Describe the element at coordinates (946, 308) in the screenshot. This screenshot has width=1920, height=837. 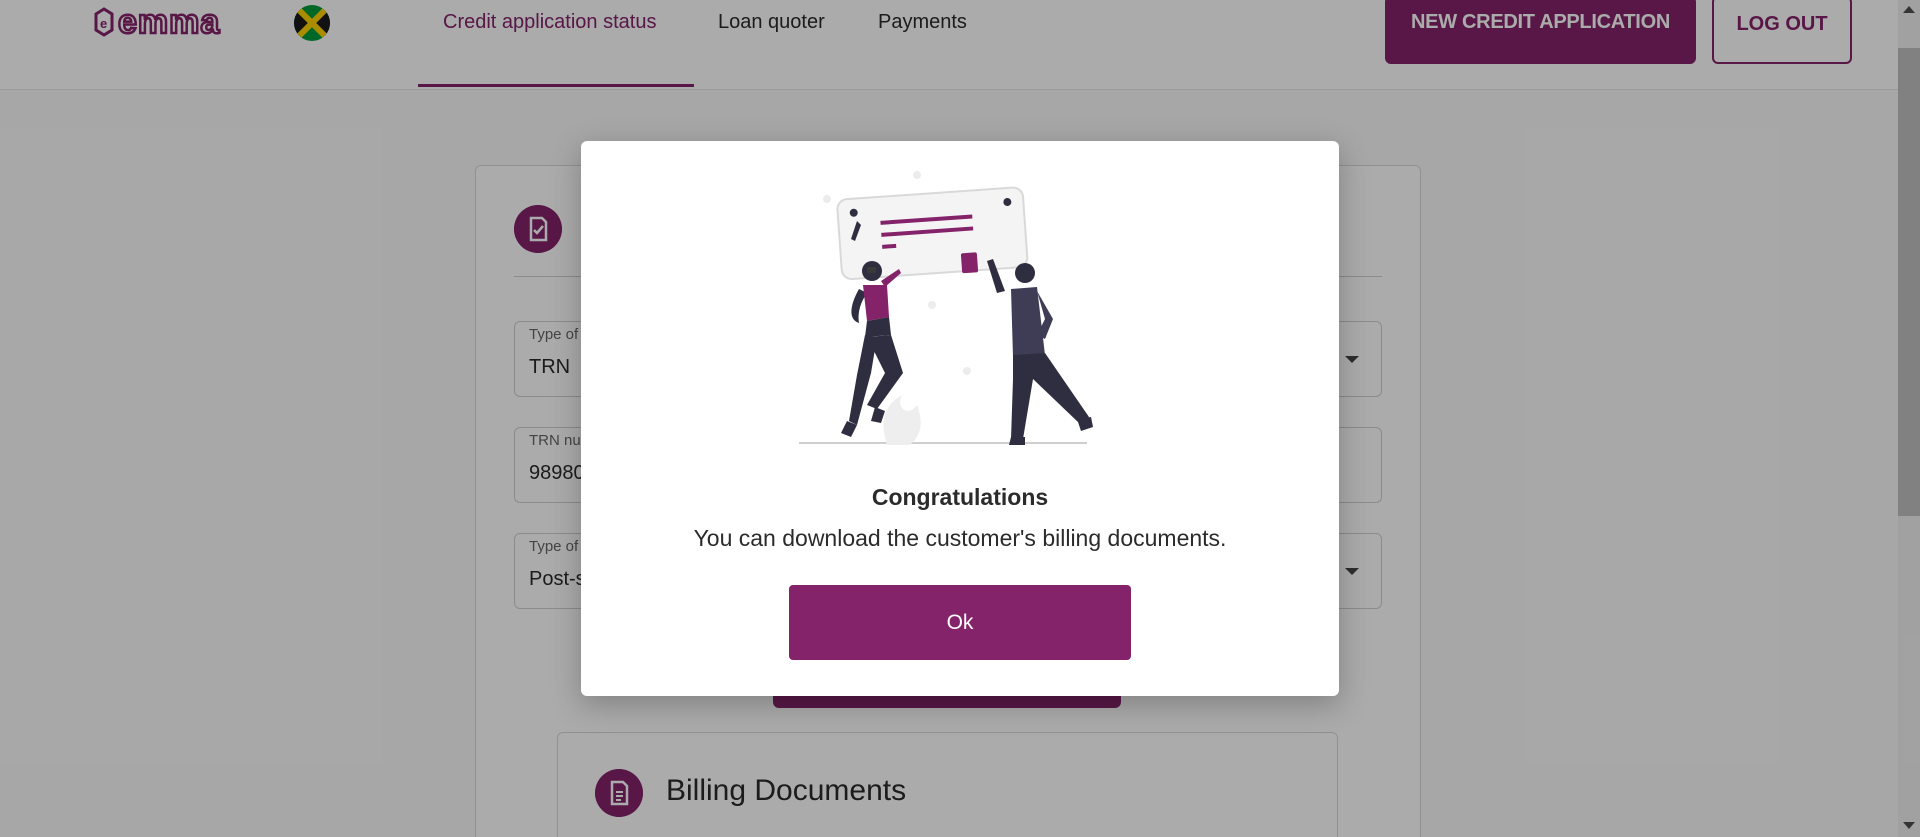
I see `celebration-illustration` at that location.